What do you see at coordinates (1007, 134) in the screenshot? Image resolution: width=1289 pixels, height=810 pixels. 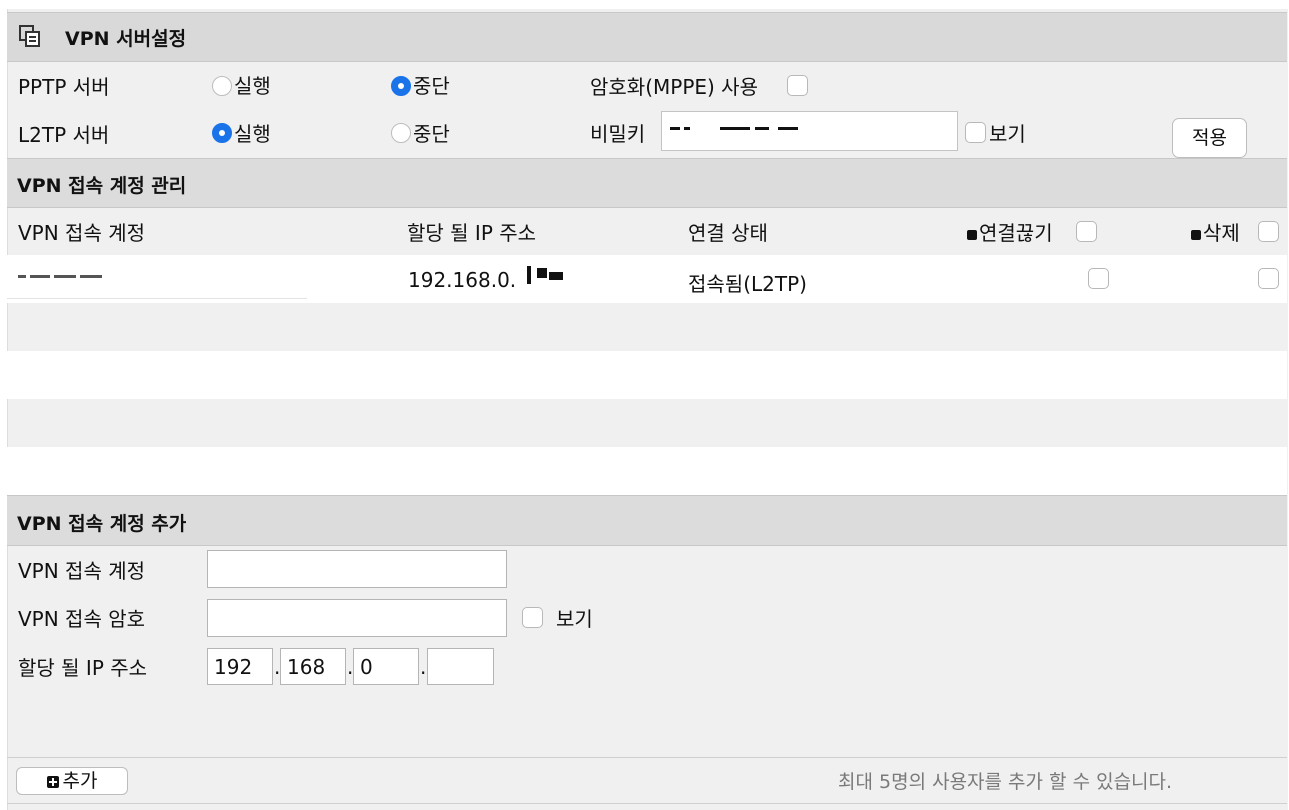 I see `secret-show-label: 보기` at bounding box center [1007, 134].